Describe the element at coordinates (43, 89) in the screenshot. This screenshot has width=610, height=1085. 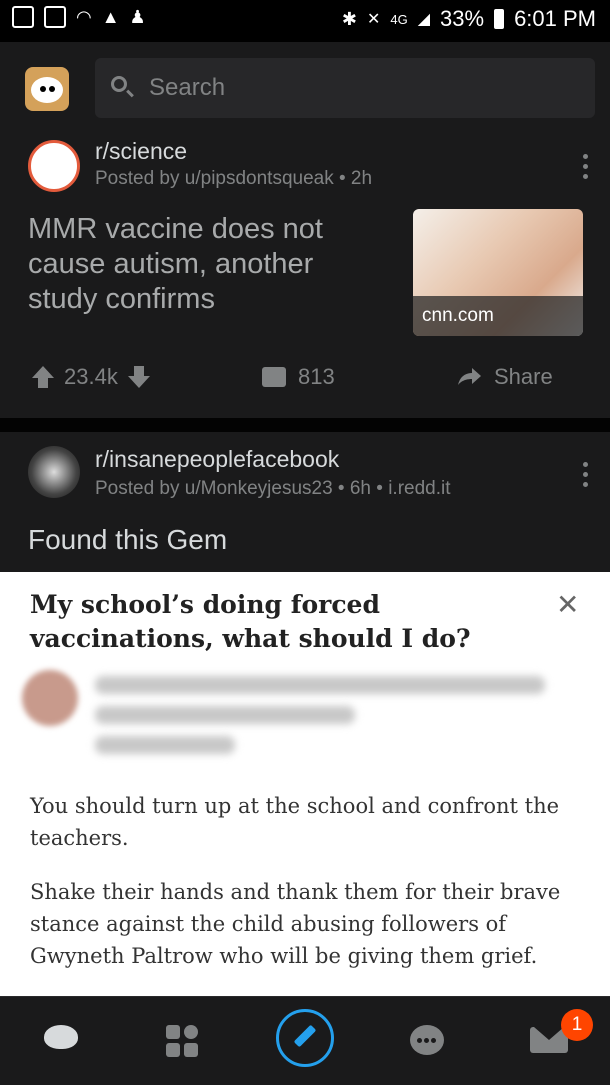
I see `snoo-eye-left` at that location.